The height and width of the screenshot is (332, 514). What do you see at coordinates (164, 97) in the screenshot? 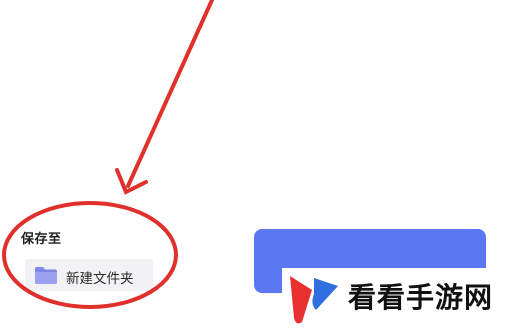
I see `annotation-arrow` at bounding box center [164, 97].